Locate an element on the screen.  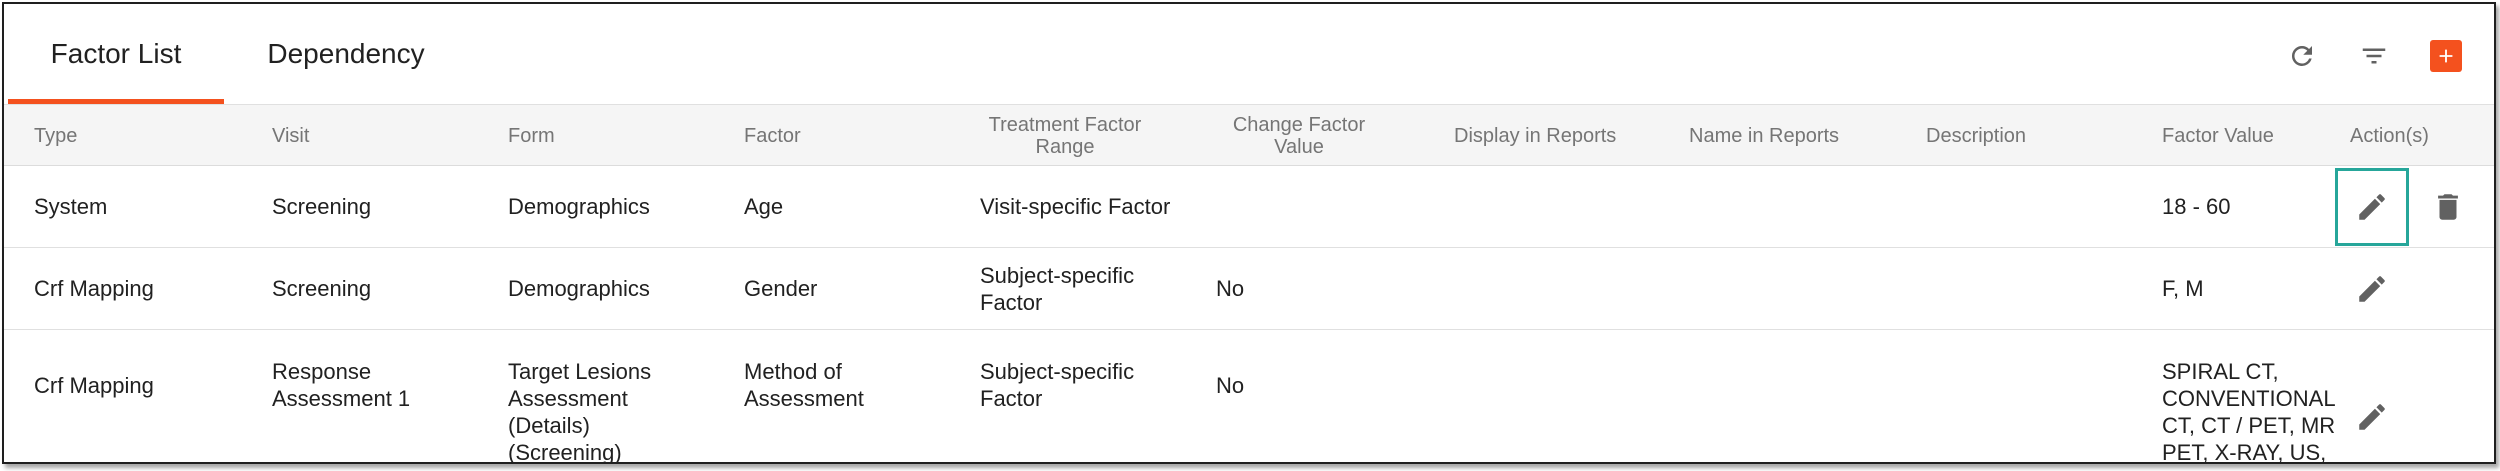
edit-button-highlight is located at coordinates (2372, 207).